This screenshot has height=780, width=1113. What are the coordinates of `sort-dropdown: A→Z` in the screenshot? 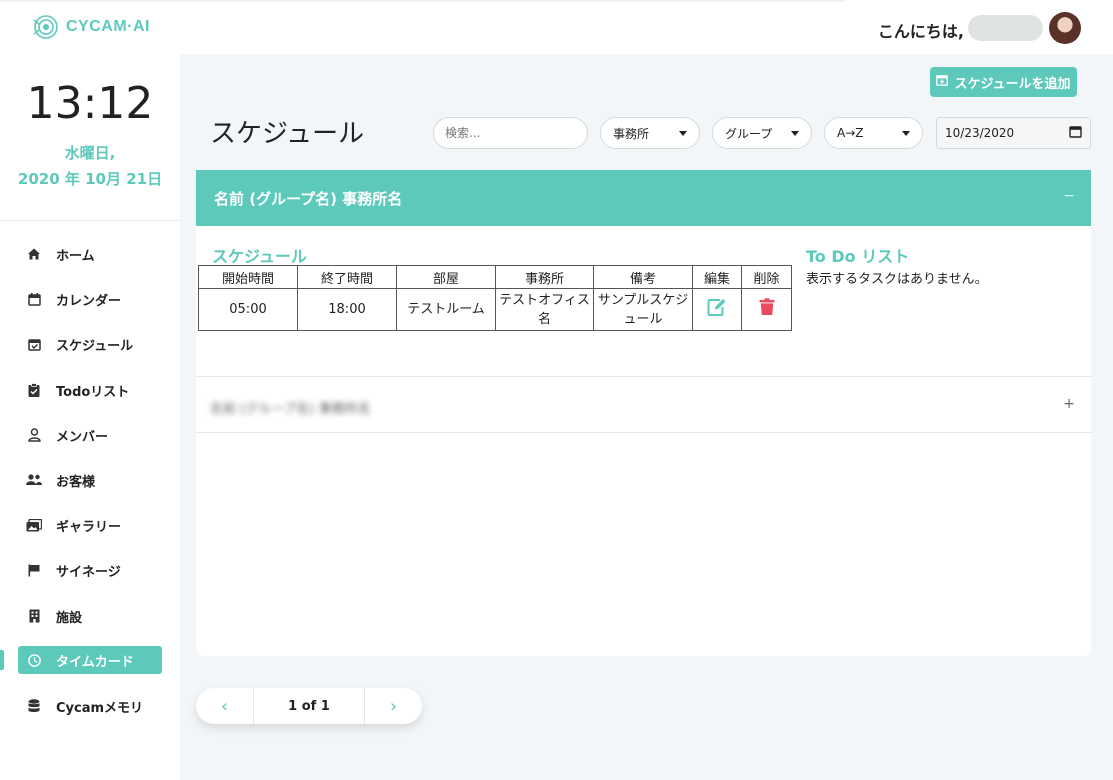 It's located at (873, 133).